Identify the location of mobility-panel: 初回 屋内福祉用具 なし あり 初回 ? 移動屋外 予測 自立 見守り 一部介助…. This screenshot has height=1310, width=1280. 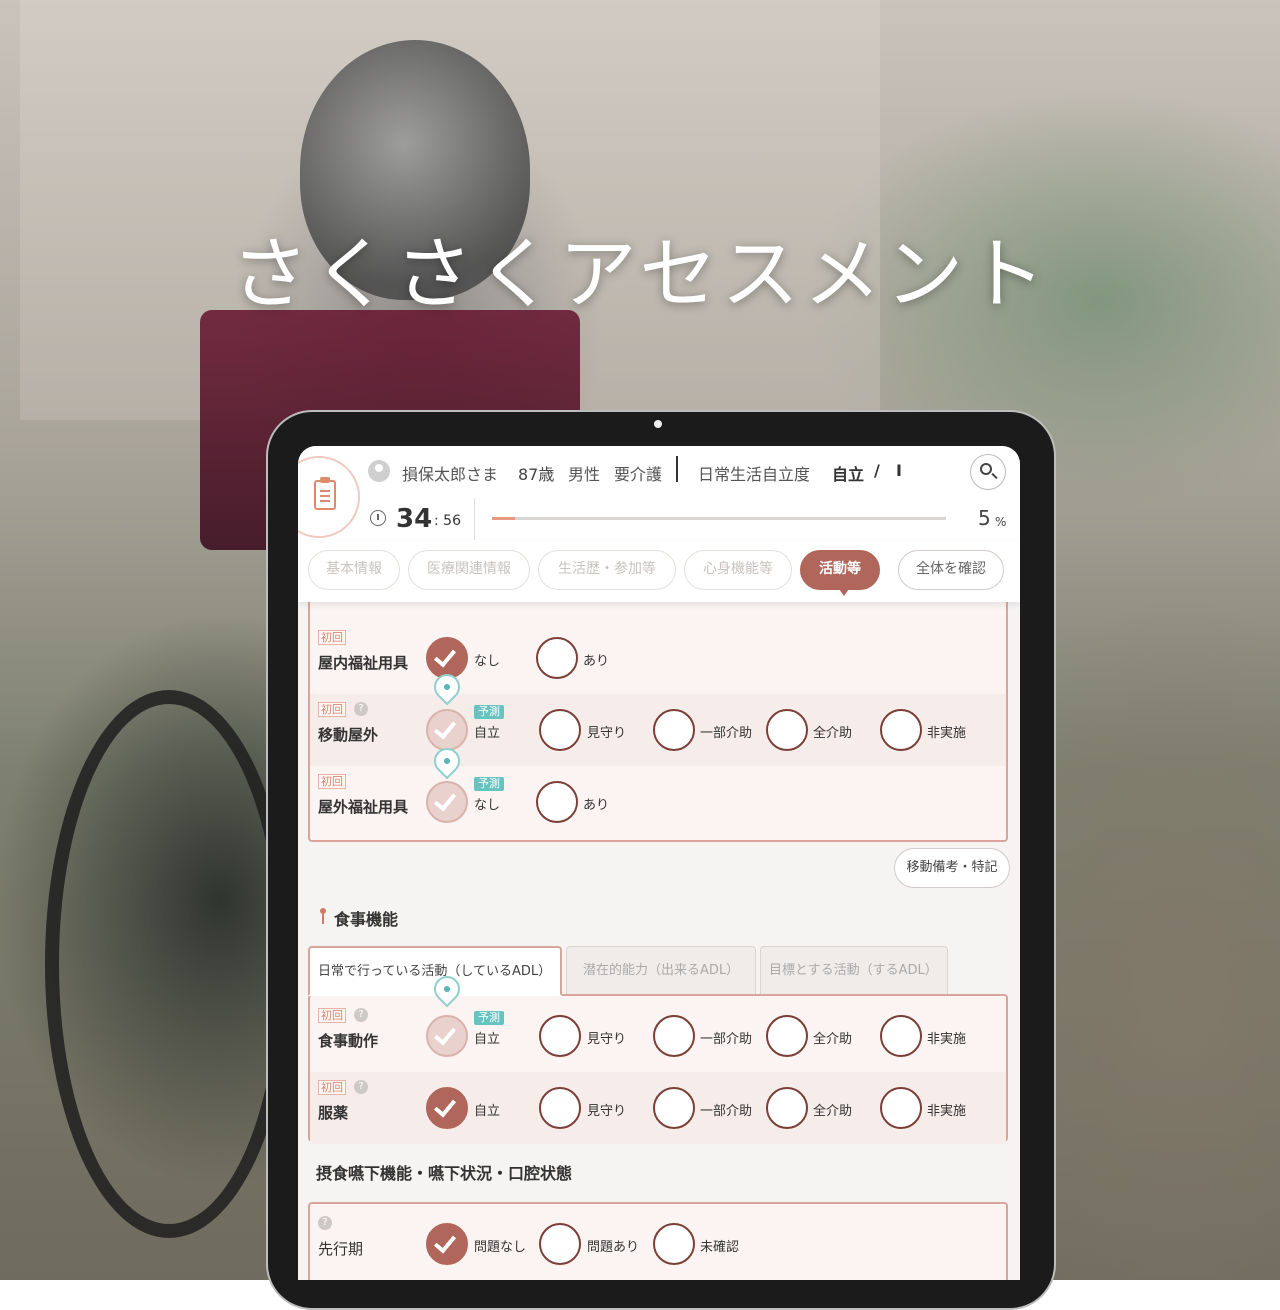
(658, 719).